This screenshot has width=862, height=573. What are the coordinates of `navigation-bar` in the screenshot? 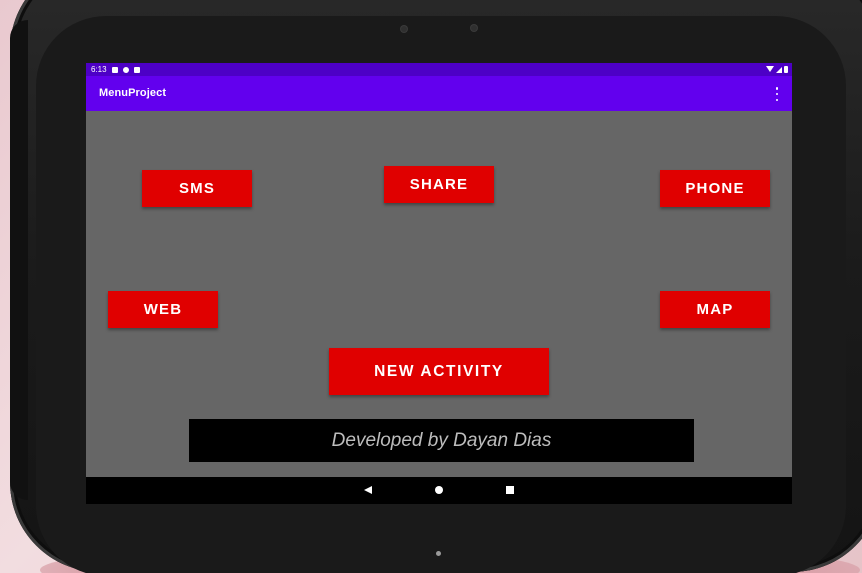 It's located at (439, 490).